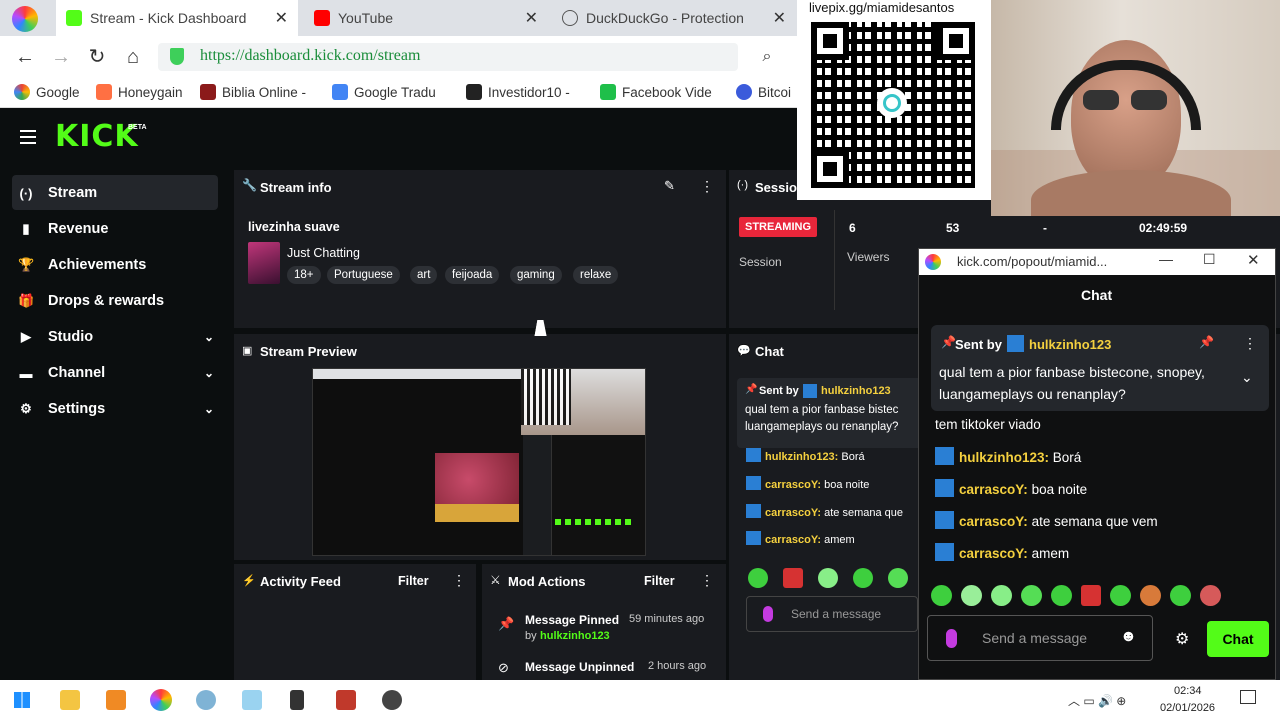 The height and width of the screenshot is (720, 1280). Describe the element at coordinates (834, 260) in the screenshot. I see `divider` at that location.